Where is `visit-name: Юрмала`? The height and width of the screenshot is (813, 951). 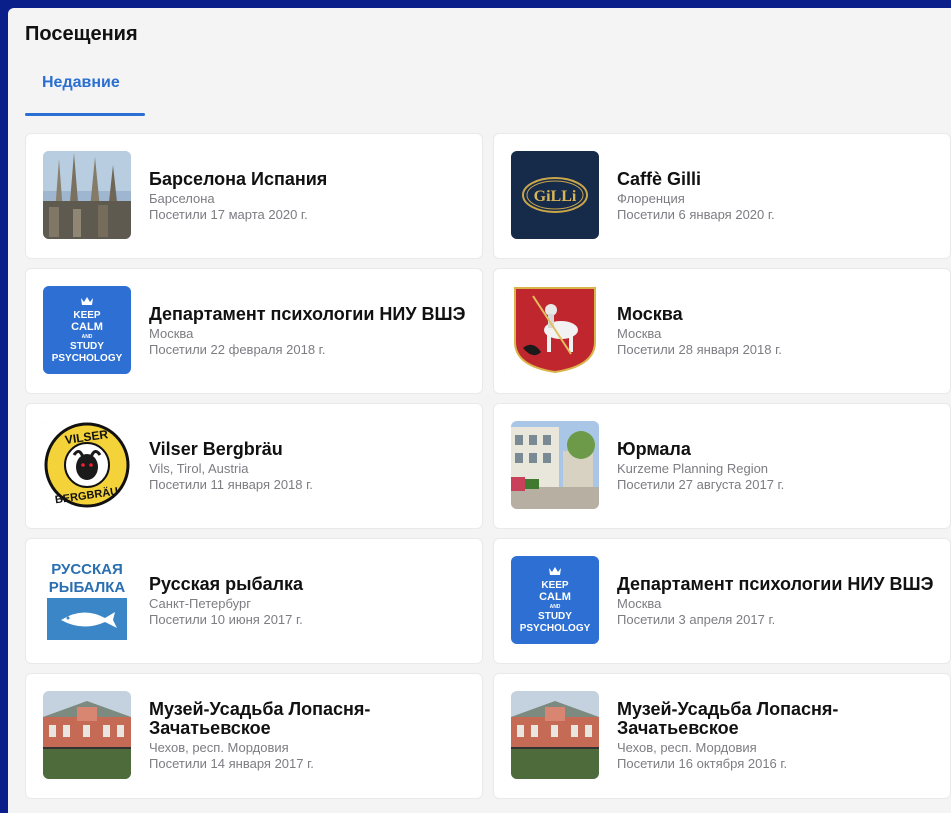
visit-name: Юрмала is located at coordinates (654, 448).